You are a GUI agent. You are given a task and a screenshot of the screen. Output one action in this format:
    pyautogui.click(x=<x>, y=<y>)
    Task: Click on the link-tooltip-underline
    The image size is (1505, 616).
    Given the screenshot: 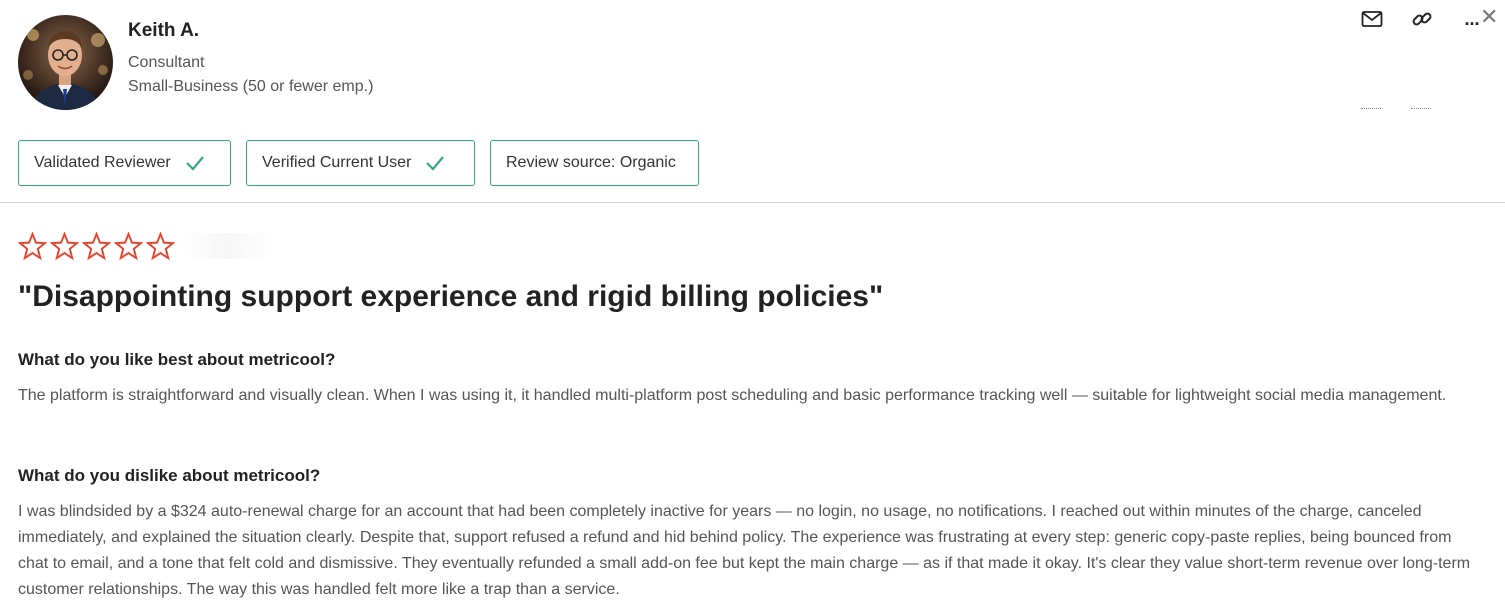 What is the action you would take?
    pyautogui.click(x=1421, y=108)
    